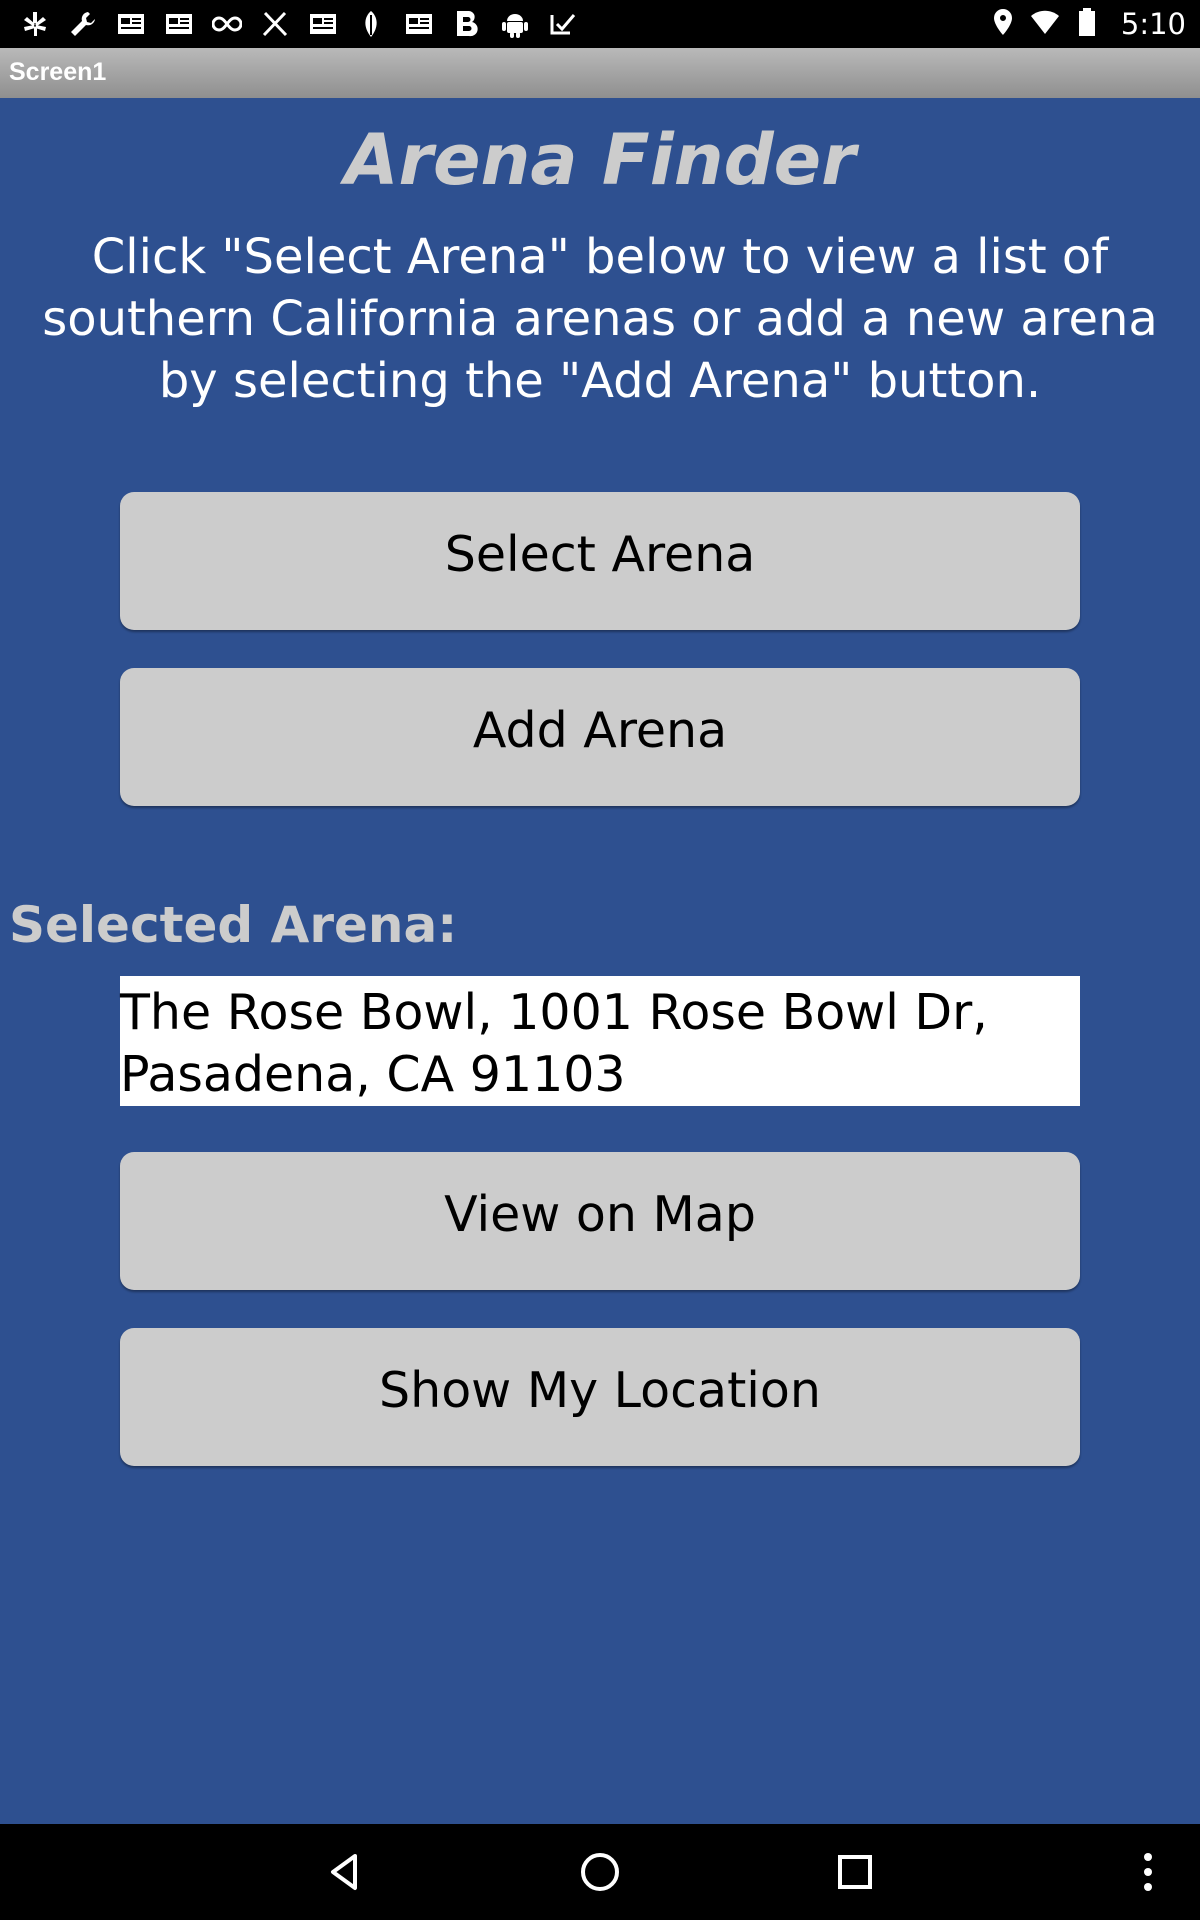  Describe the element at coordinates (600, 160) in the screenshot. I see `app-title: Arena Finder` at that location.